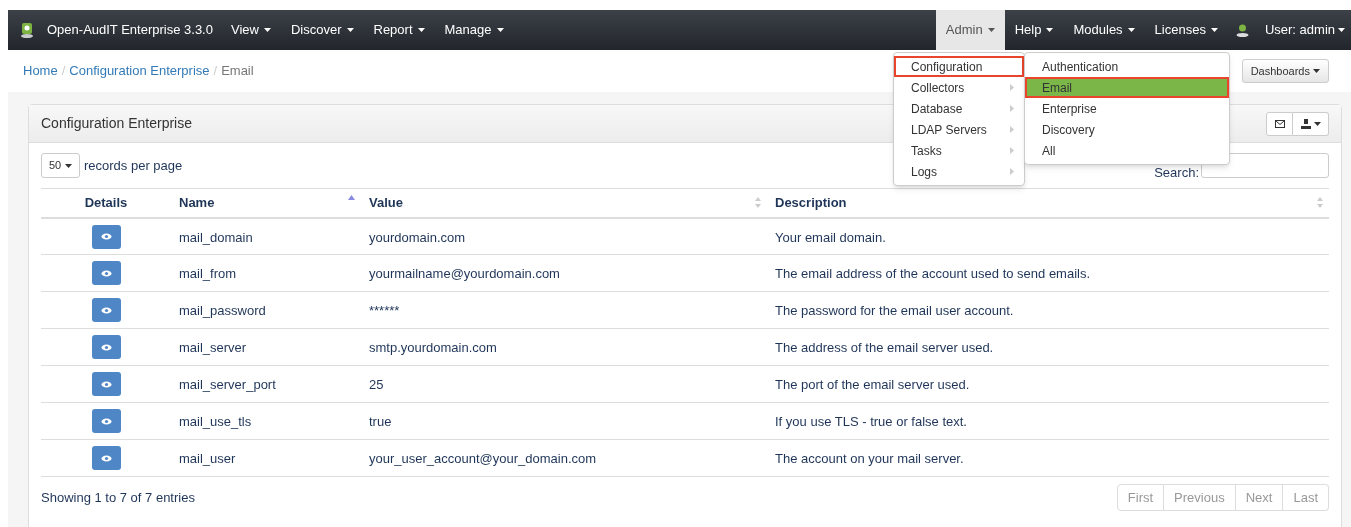 This screenshot has width=1351, height=527. I want to click on nav-menu: Licenses, so click(1186, 30).